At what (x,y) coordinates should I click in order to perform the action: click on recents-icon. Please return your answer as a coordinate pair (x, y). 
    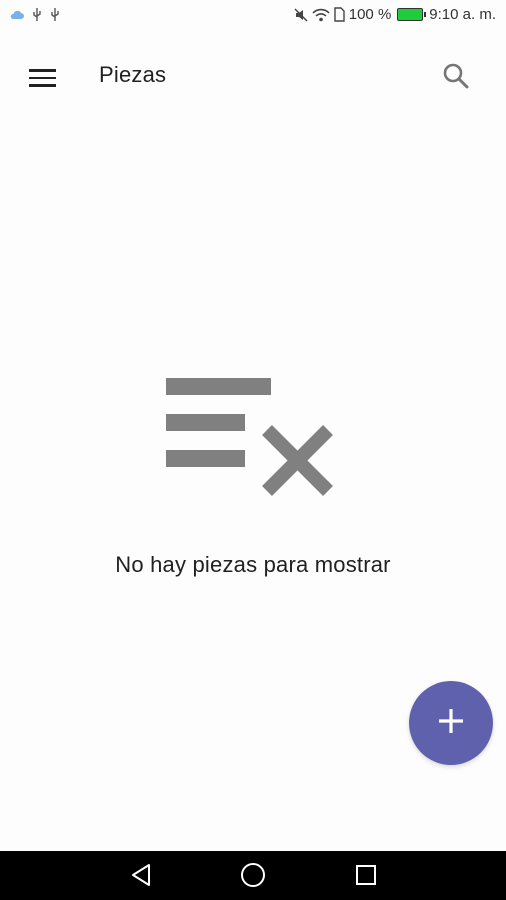
    Looking at the image, I should click on (366, 877).